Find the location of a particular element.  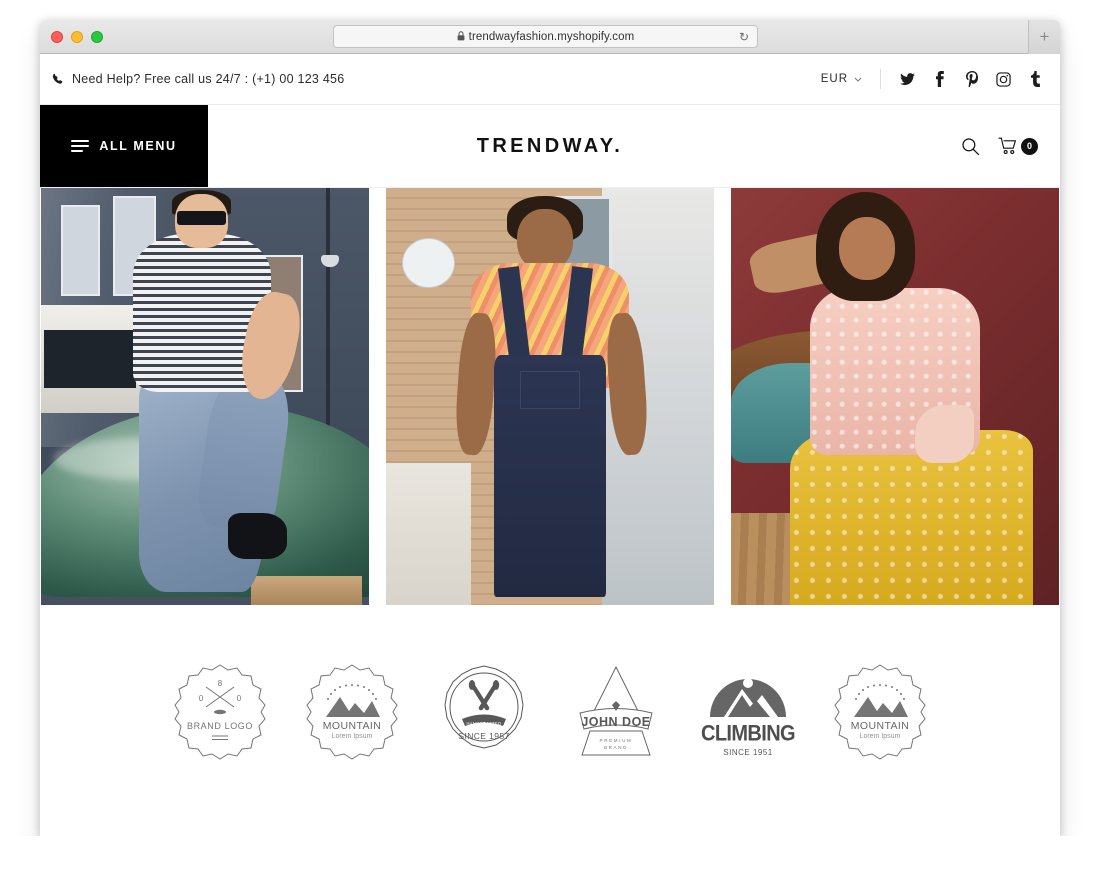

site-logo-text: TRENDWAY. is located at coordinates (550, 145).